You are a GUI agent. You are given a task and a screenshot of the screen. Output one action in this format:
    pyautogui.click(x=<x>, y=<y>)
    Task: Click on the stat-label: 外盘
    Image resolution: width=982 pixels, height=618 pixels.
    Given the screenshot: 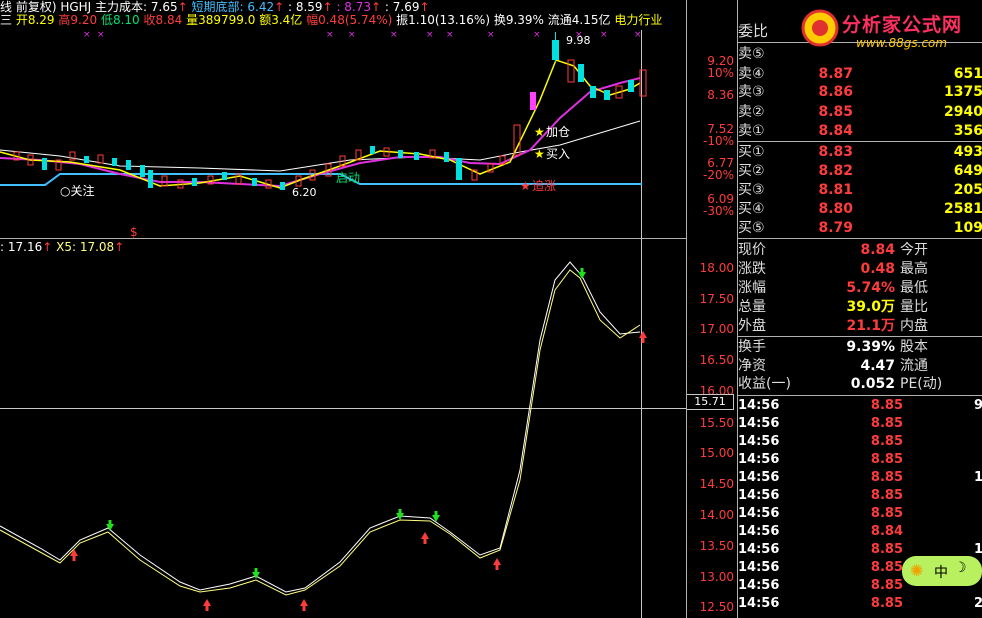 What is the action you would take?
    pyautogui.click(x=752, y=326)
    